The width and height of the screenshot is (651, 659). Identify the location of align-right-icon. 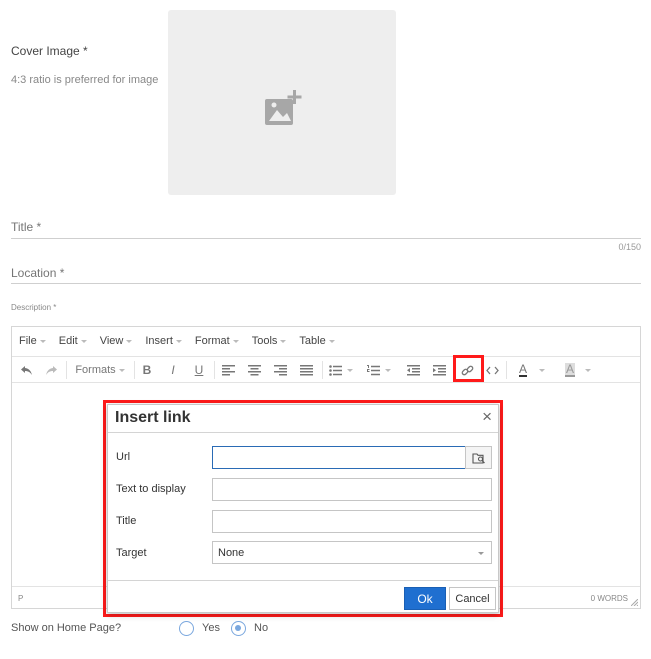
(280, 369).